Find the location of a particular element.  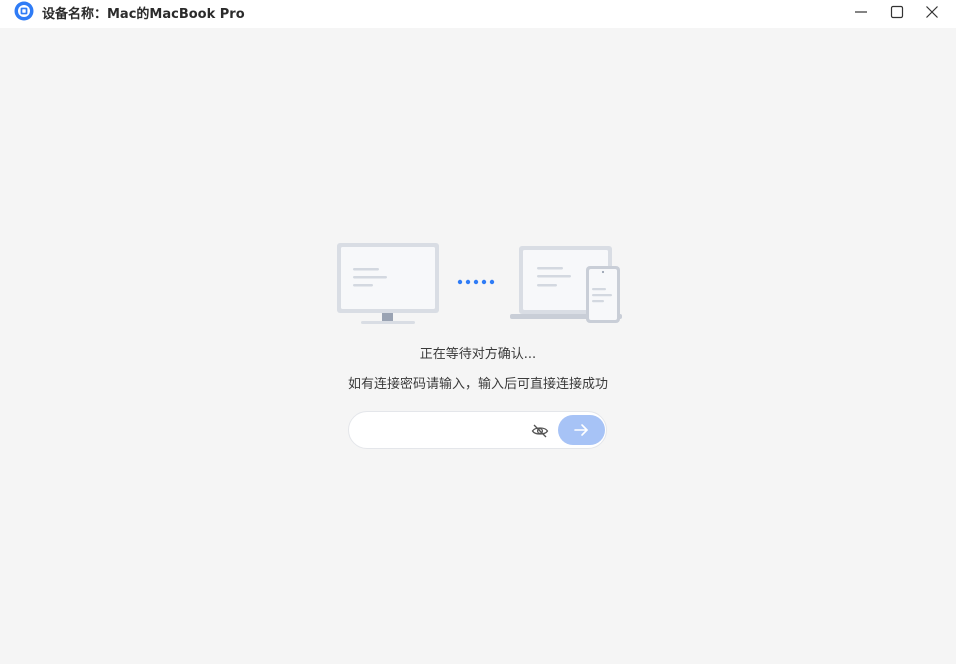

app-logo-icon is located at coordinates (24, 11).